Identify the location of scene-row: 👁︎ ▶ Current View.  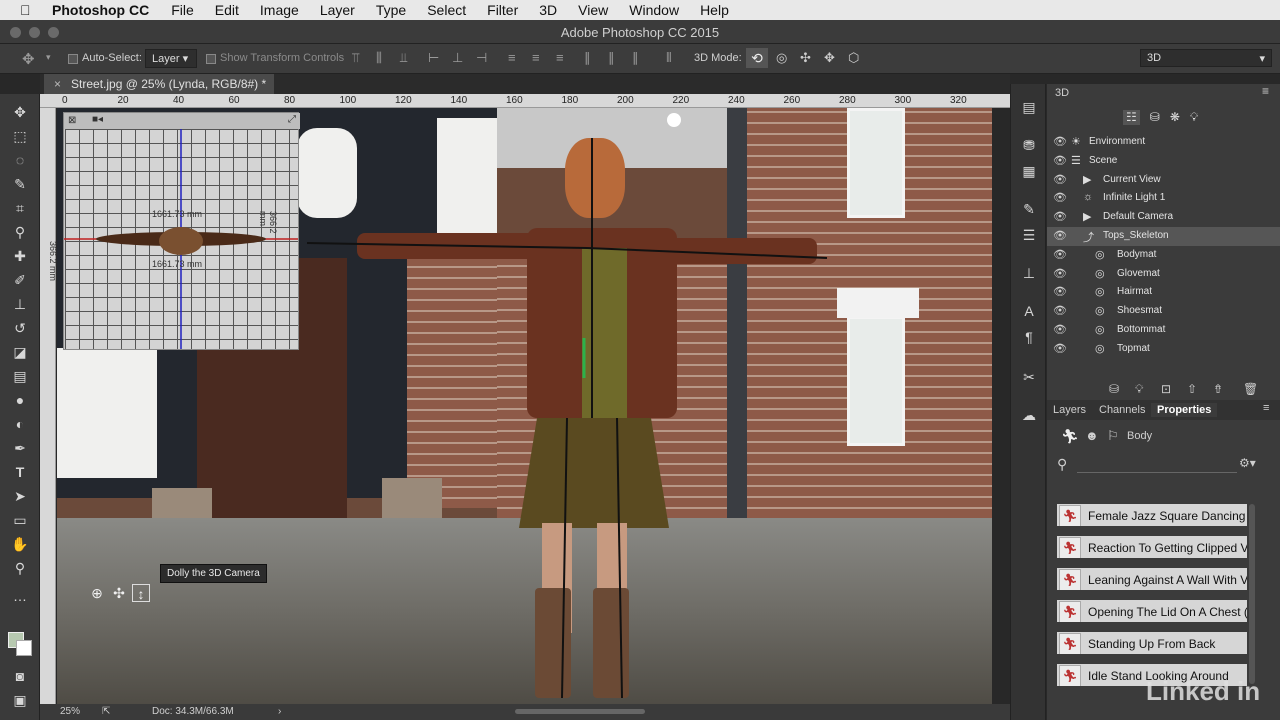
(1163, 180).